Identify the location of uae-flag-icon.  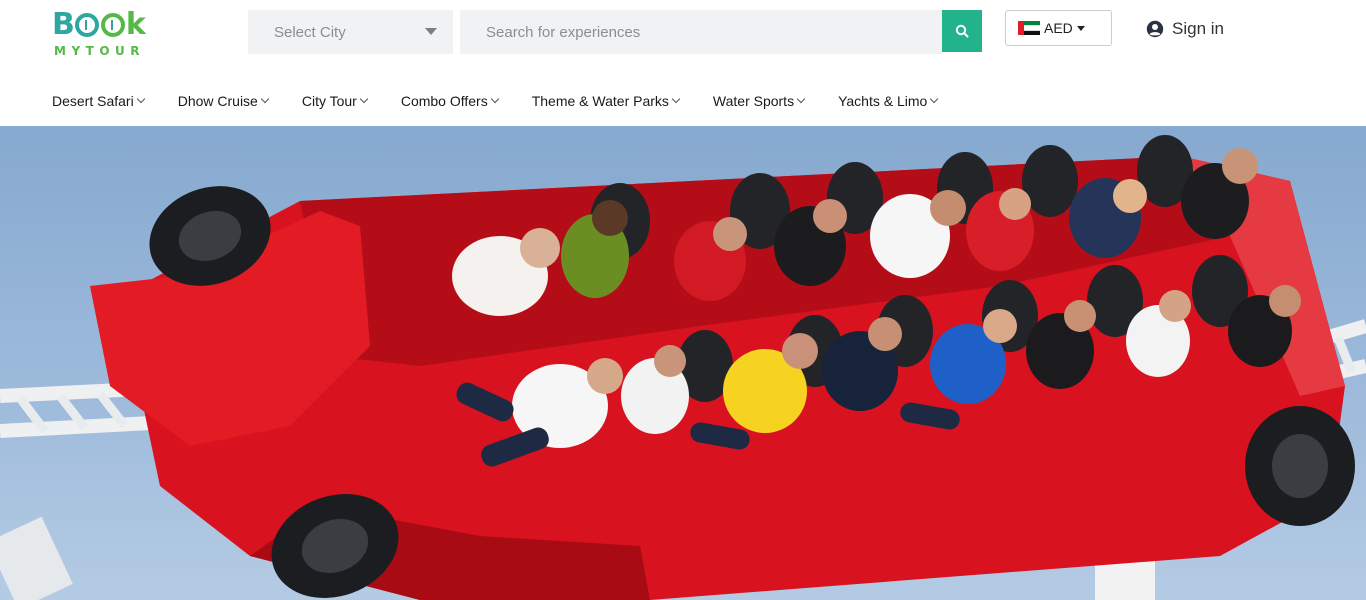
(1029, 28).